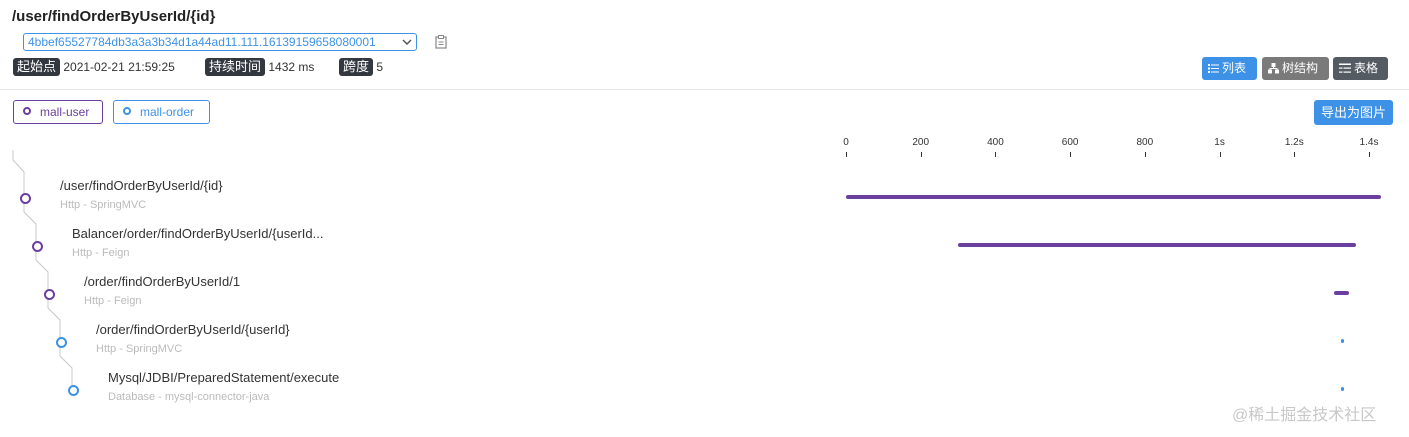 This screenshot has width=1409, height=437. What do you see at coordinates (1300, 68) in the screenshot?
I see `view-tree-label: 树结构` at bounding box center [1300, 68].